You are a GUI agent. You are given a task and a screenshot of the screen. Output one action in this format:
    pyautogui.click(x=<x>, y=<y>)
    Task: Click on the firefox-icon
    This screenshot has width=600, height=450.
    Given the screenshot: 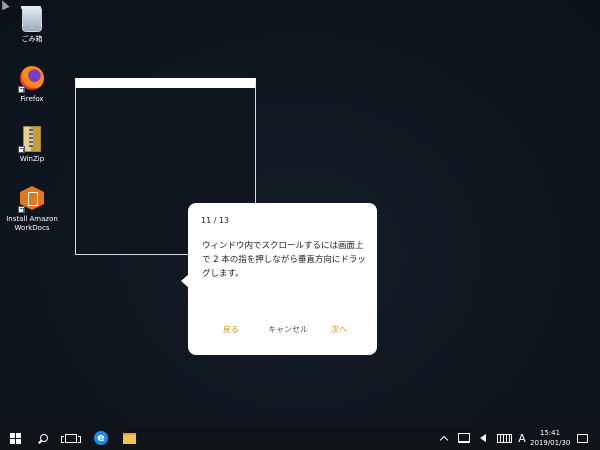 What is the action you would take?
    pyautogui.click(x=31, y=79)
    